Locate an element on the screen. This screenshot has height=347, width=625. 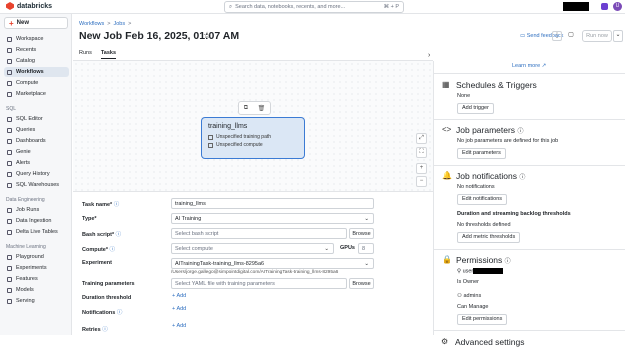
add-notification-button: + Add is located at coordinates (179, 309).